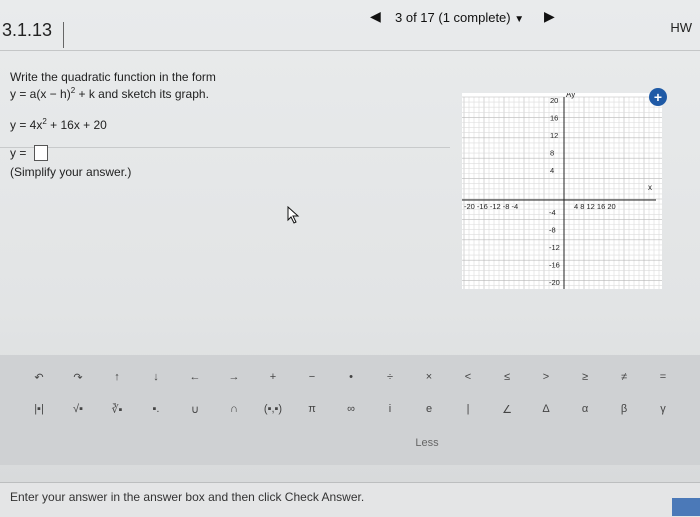  I want to click on palette-key: =, so click(663, 377).